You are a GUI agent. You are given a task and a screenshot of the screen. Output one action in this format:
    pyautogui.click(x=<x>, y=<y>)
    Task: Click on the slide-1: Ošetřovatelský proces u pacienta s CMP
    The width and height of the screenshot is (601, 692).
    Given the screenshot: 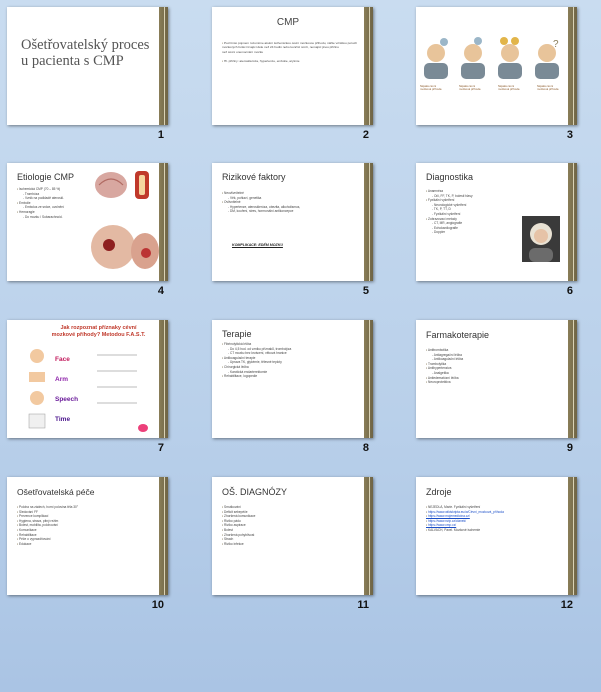 What is the action you would take?
    pyautogui.click(x=87, y=66)
    